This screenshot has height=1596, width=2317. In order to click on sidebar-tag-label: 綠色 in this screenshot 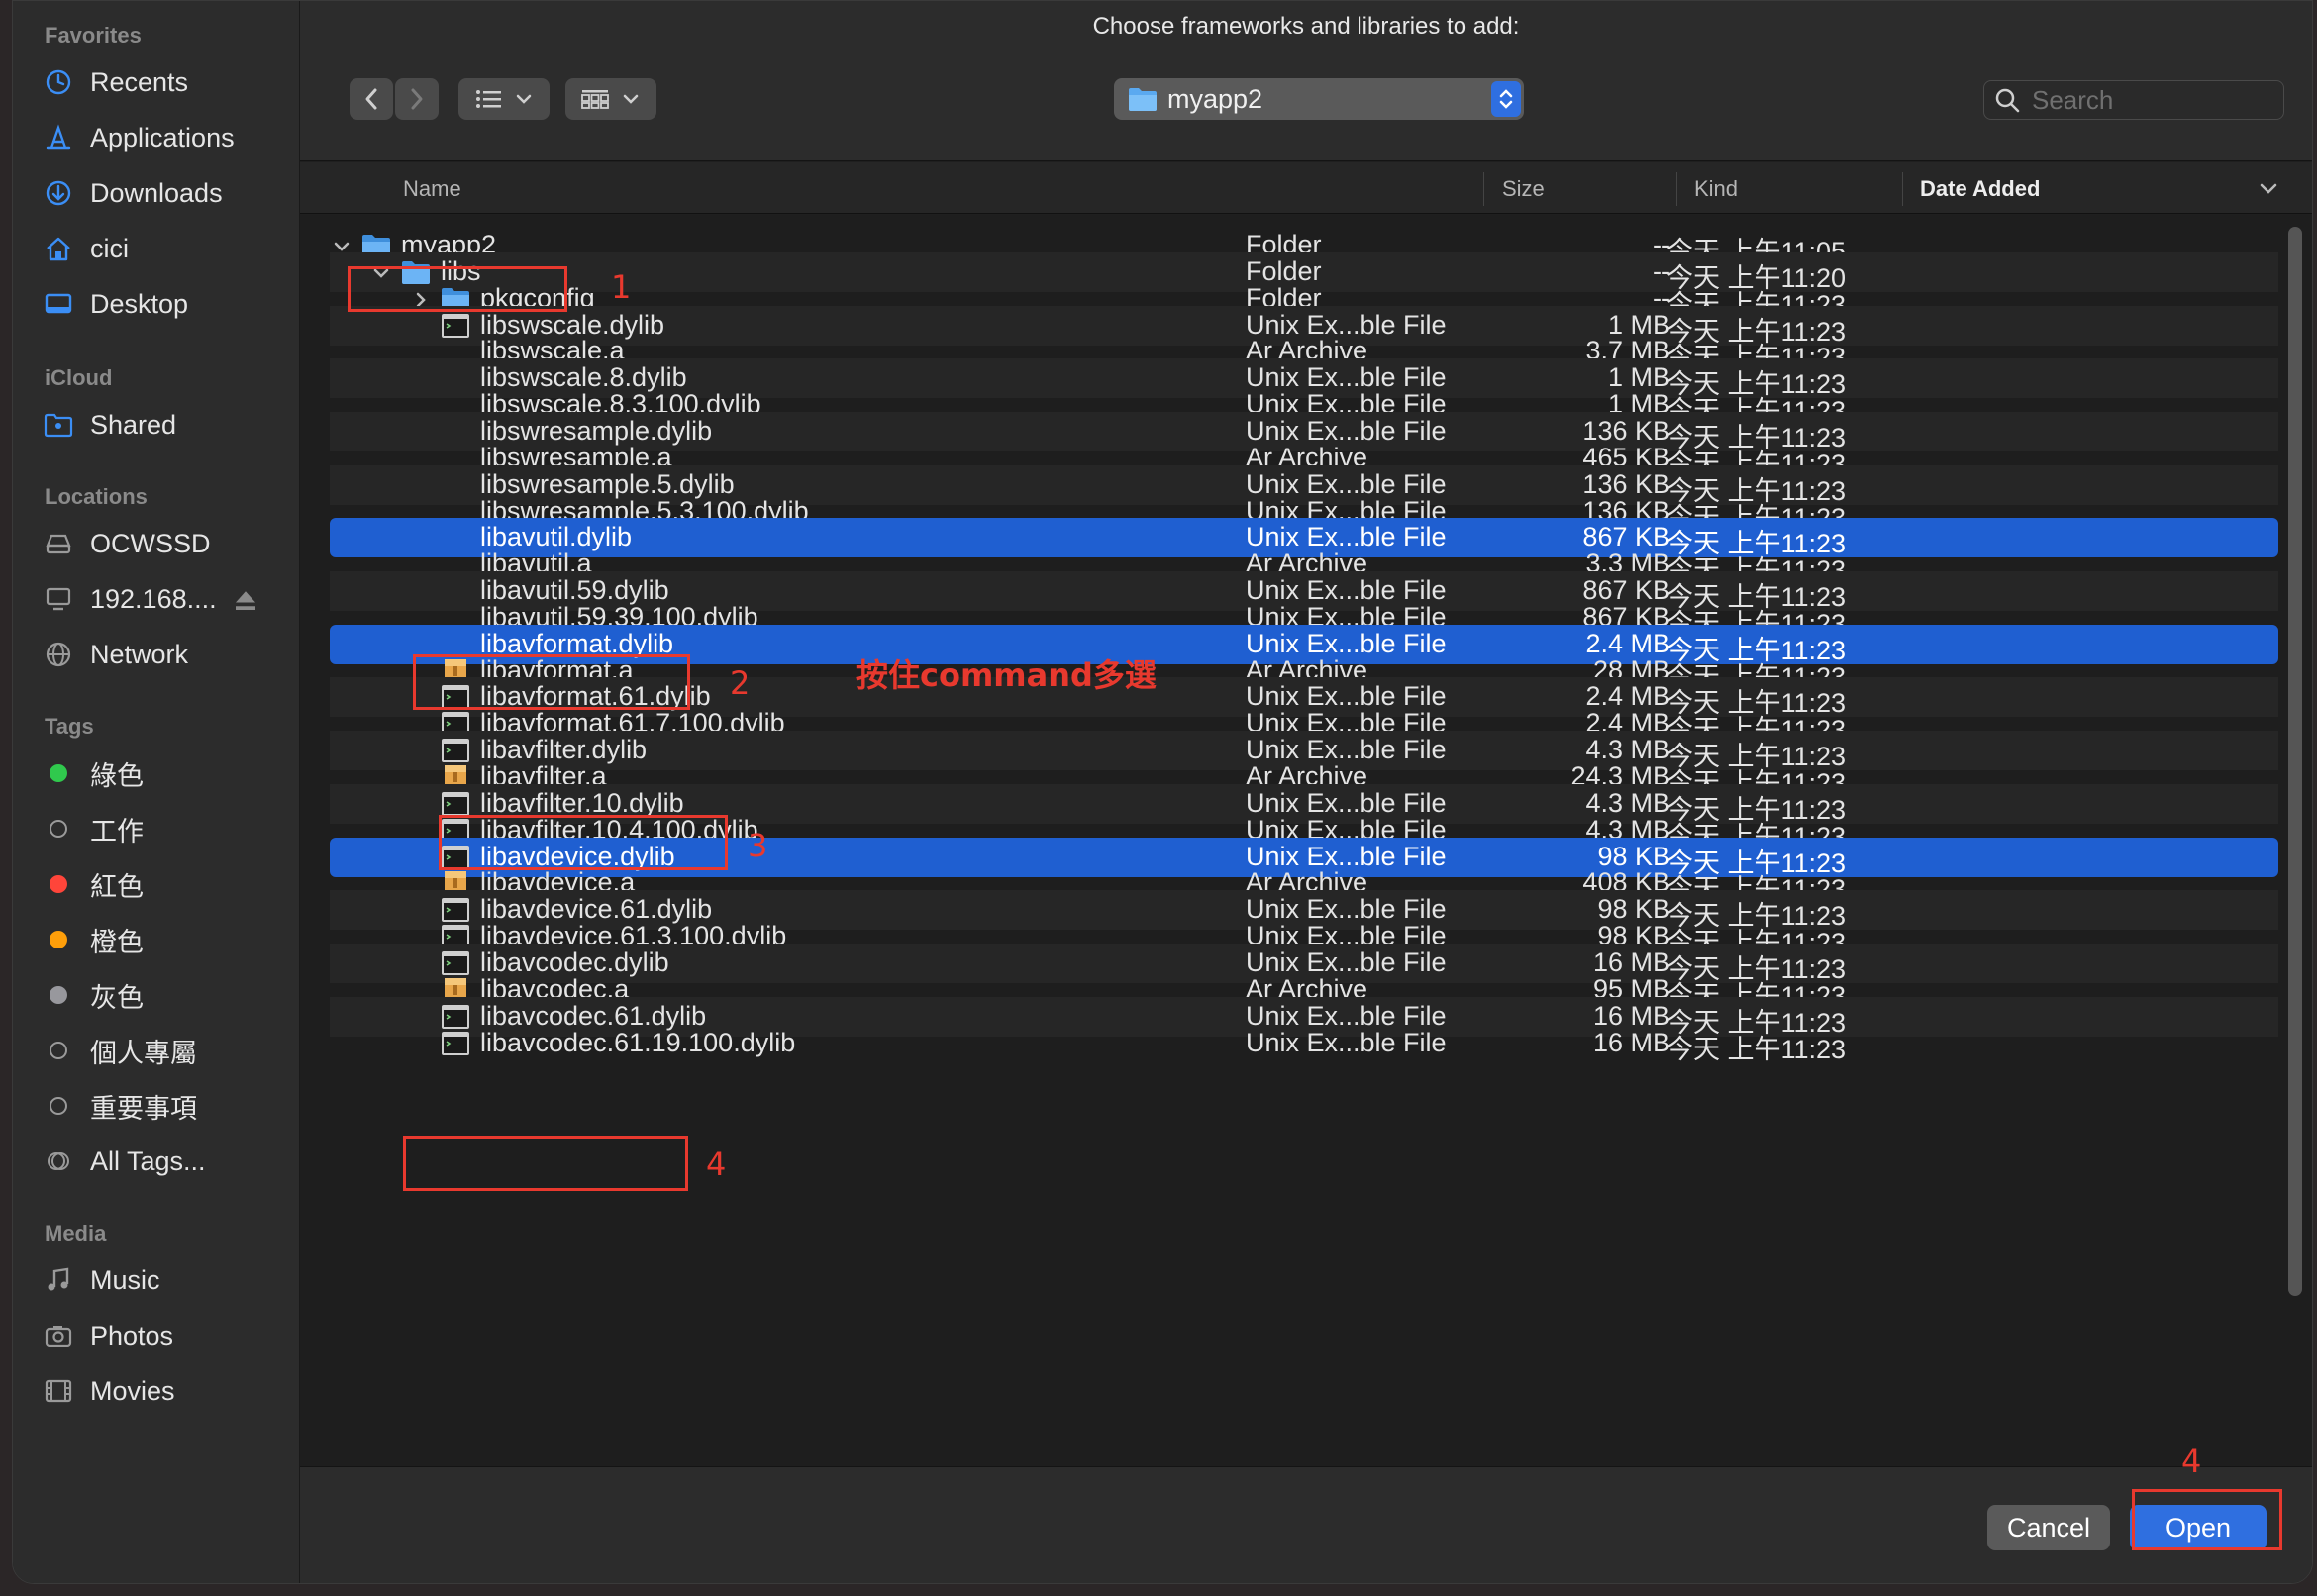, I will do `click(117, 775)`.